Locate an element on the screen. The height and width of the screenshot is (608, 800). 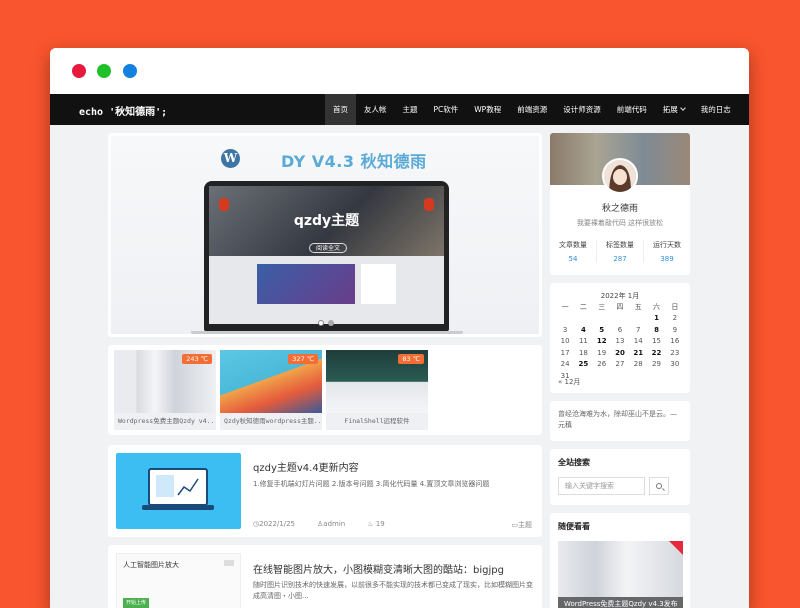
maximize-window-button is located at coordinates (104, 71).